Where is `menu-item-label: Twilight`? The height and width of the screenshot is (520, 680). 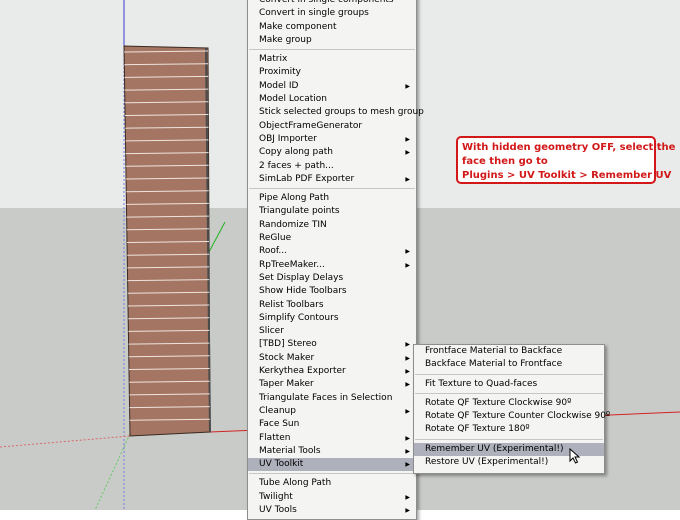 menu-item-label: Twilight is located at coordinates (276, 496).